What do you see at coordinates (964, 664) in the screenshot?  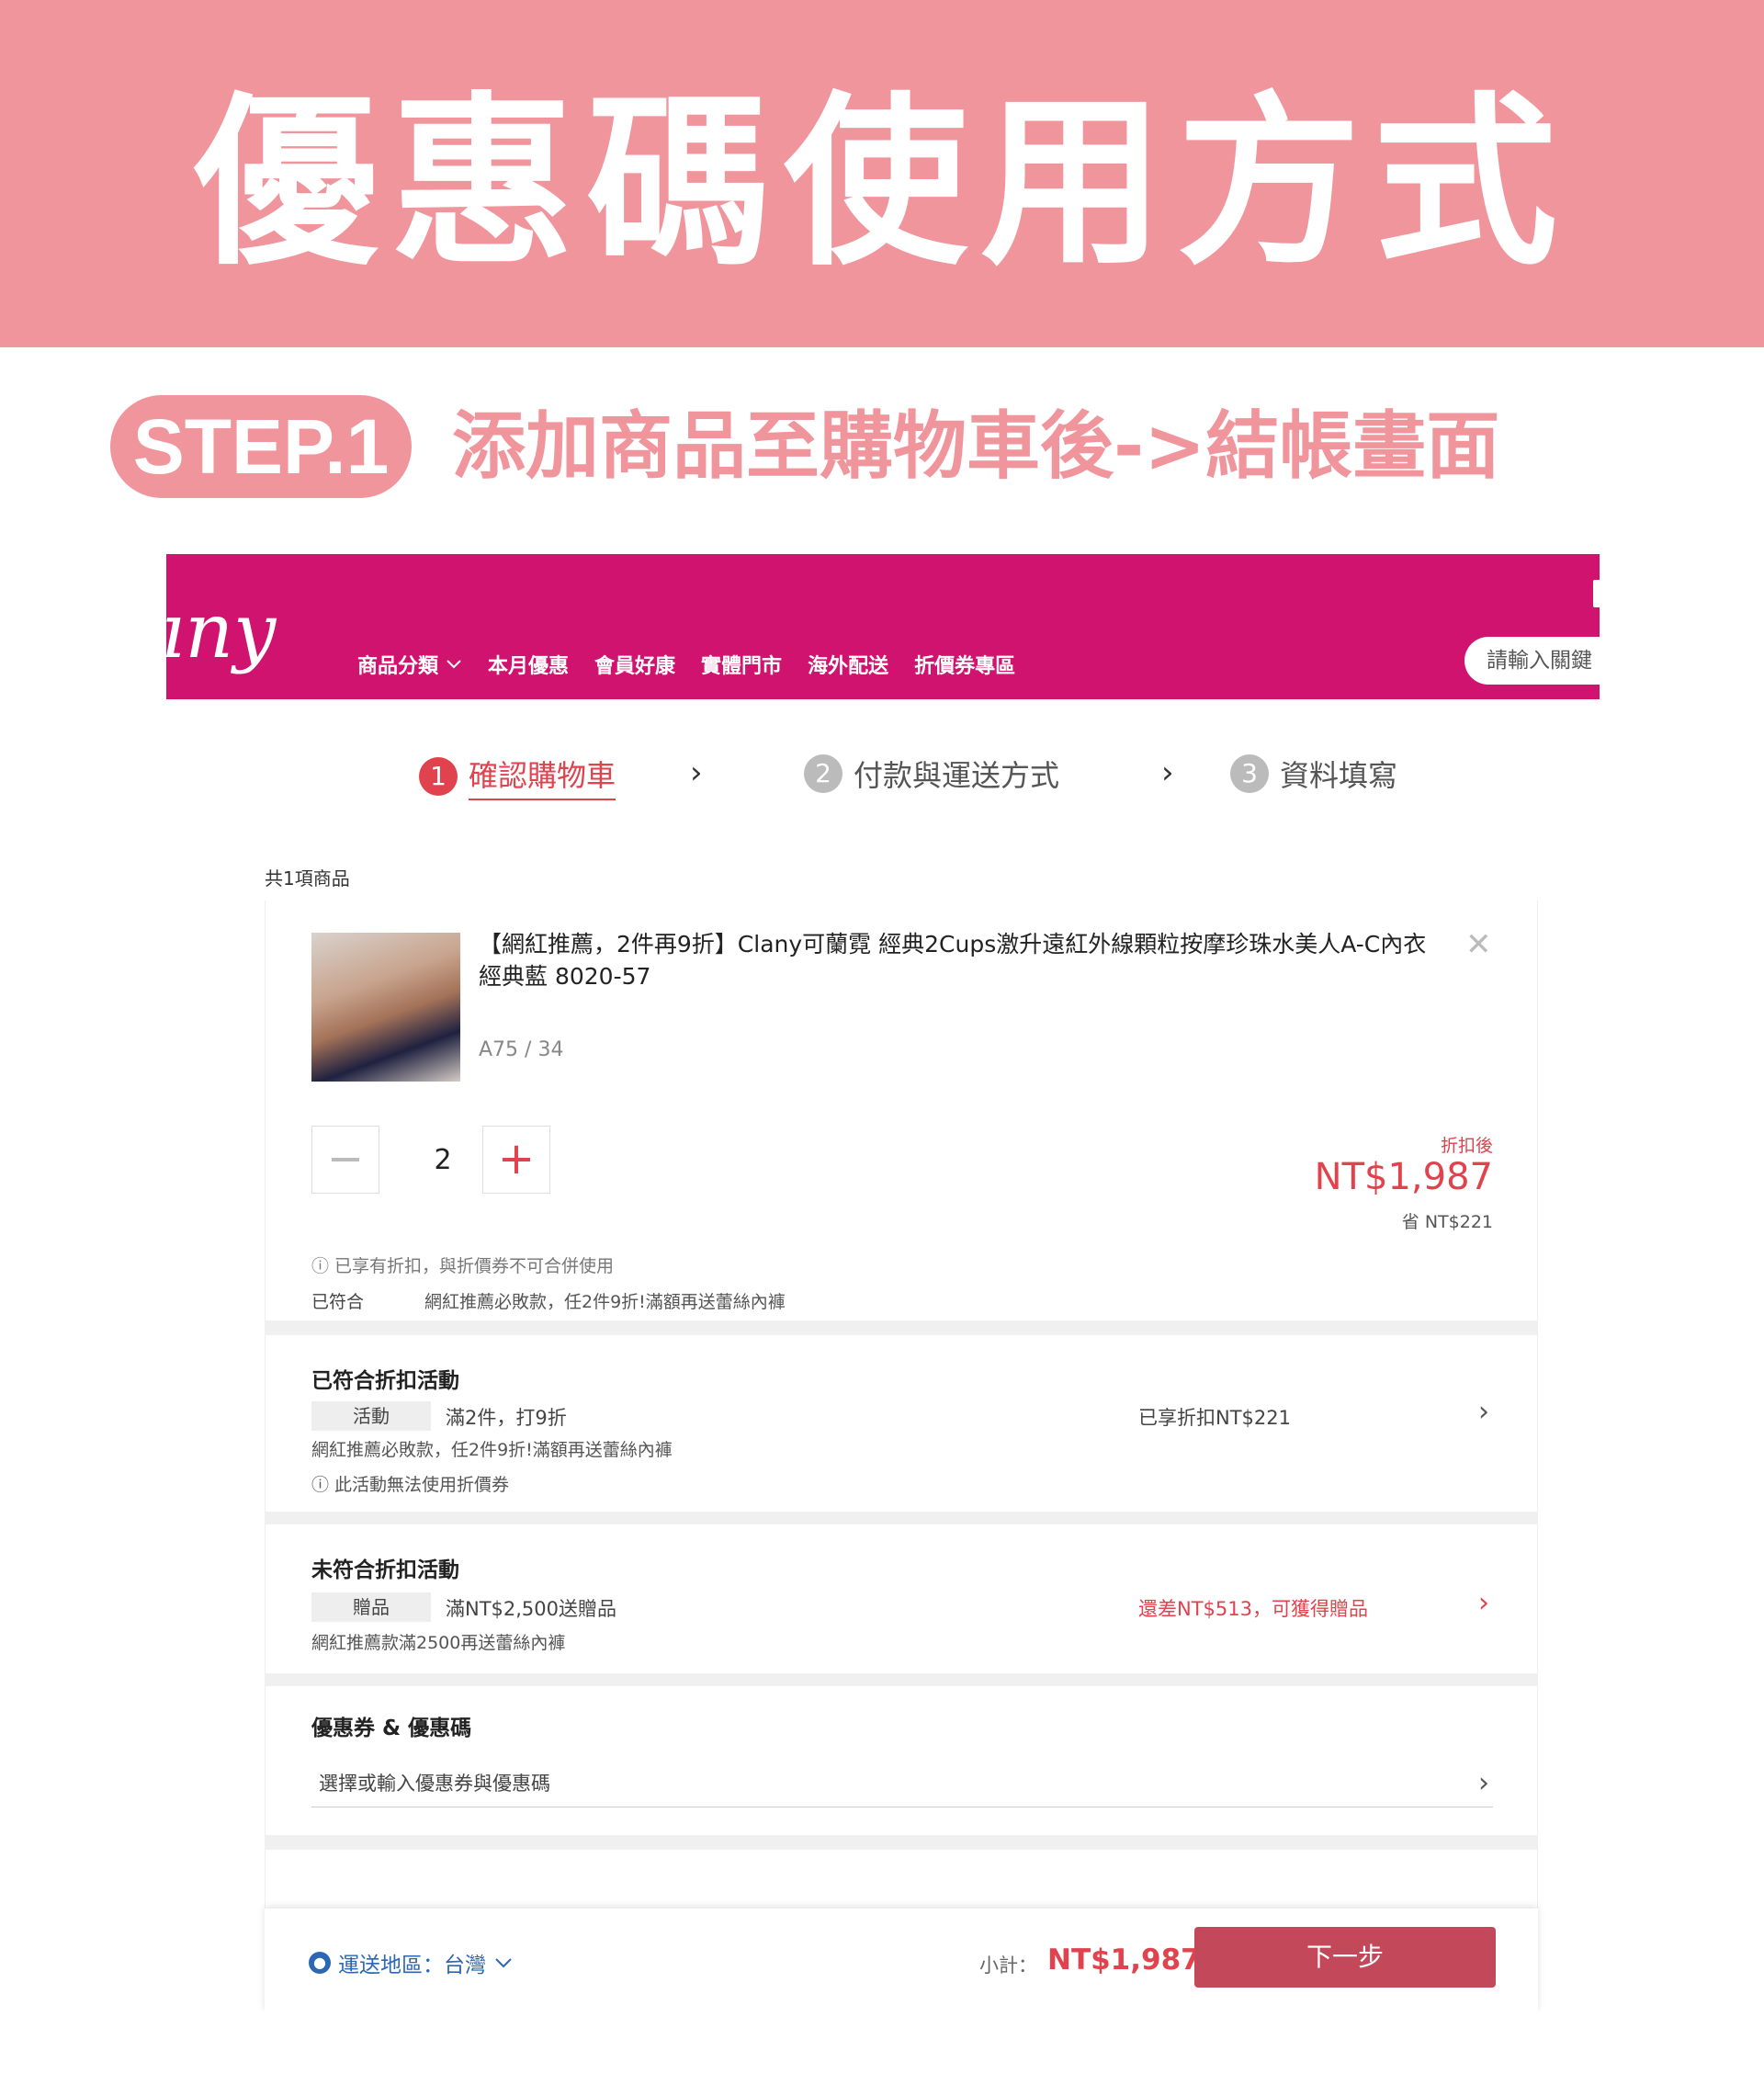 I see `nav-item-coupons: 折價券專區` at bounding box center [964, 664].